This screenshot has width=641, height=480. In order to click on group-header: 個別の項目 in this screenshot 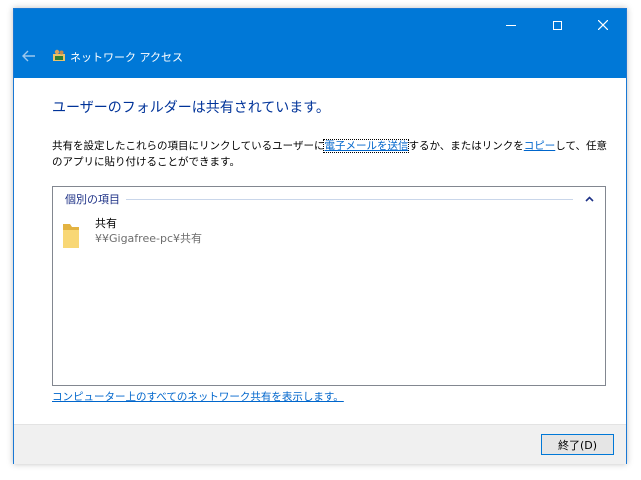, I will do `click(330, 199)`.